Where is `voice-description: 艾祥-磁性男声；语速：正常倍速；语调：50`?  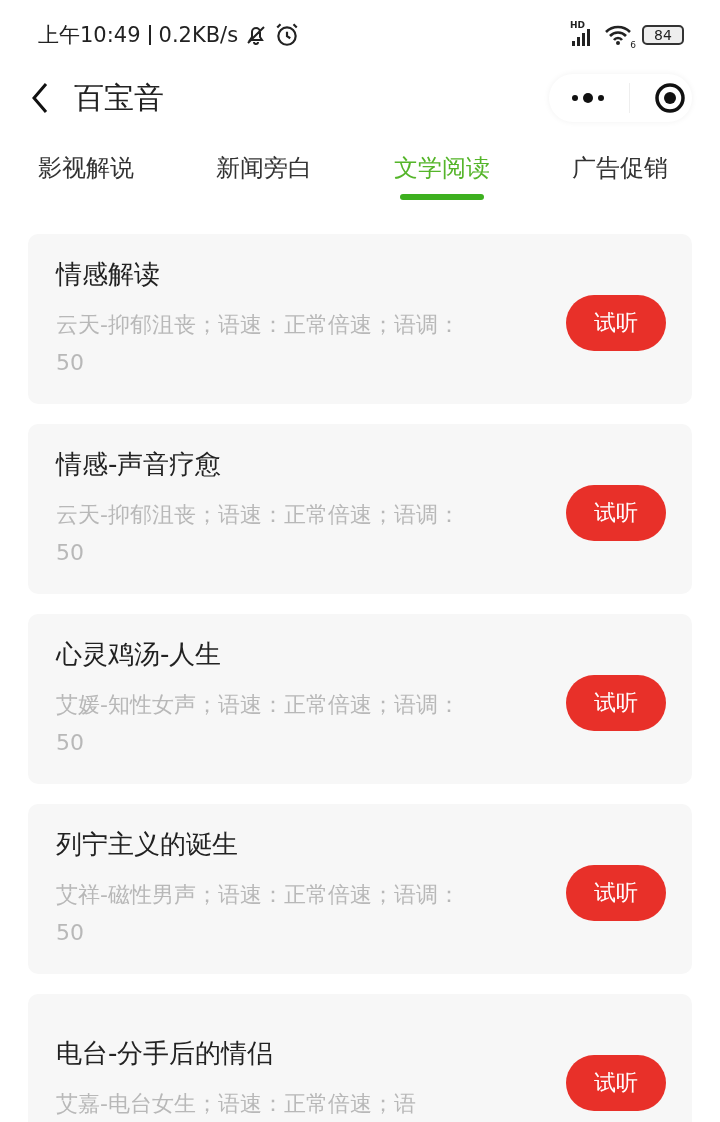 voice-description: 艾祥-磁性男声；语速：正常倍速；语调：50 is located at coordinates (258, 913).